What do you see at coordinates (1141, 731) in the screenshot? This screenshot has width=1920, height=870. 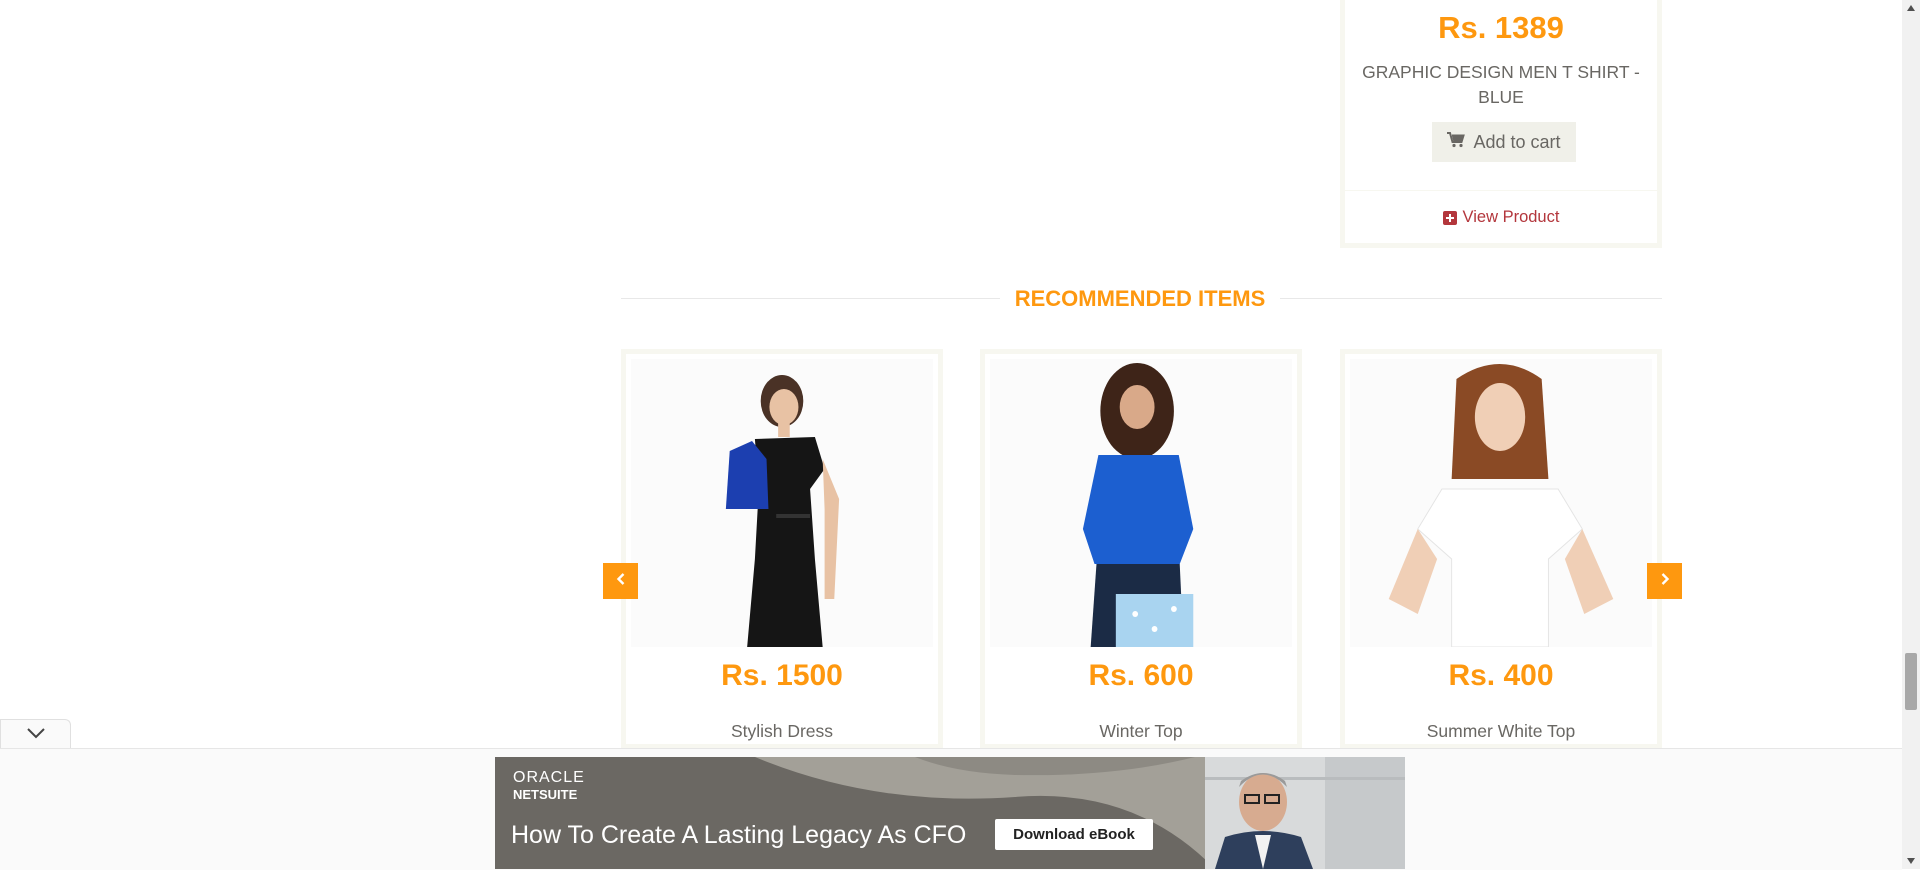 I see `product-name: Winter Top` at bounding box center [1141, 731].